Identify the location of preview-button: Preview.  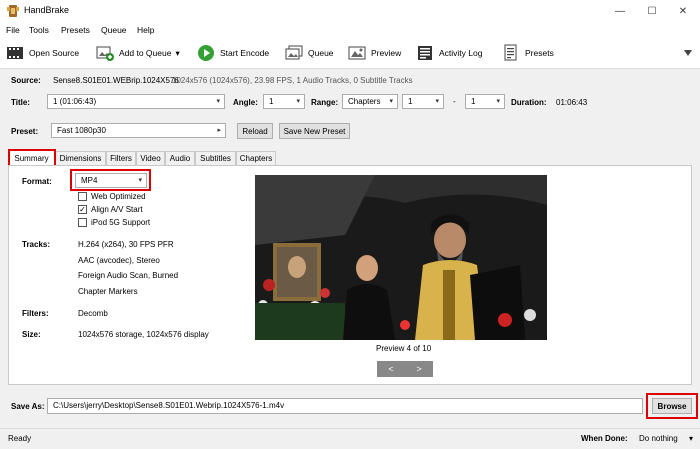
(374, 53).